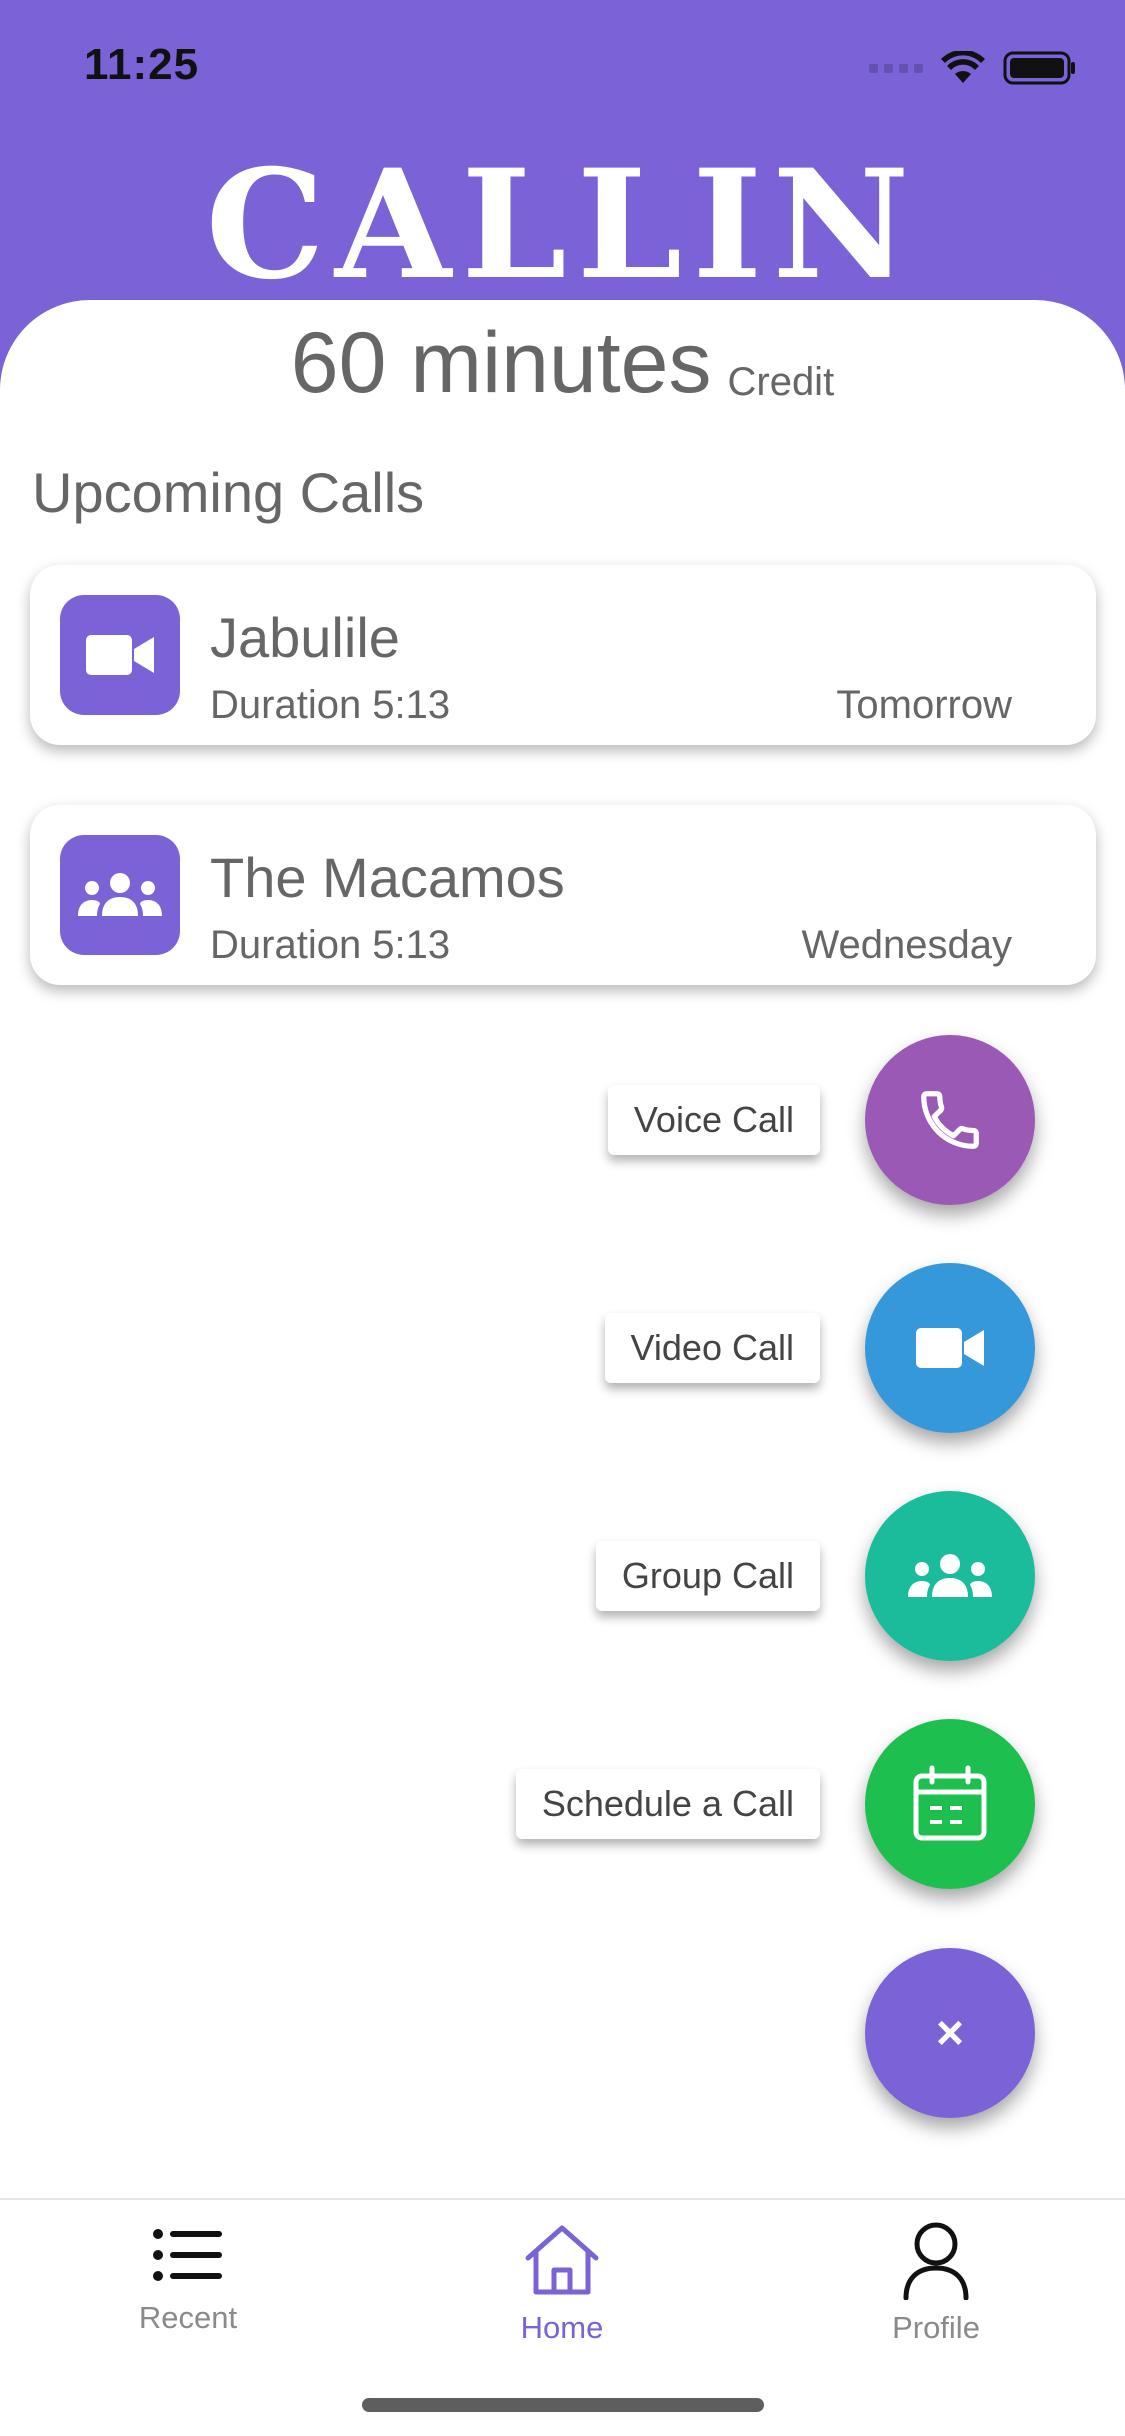 The width and height of the screenshot is (1125, 2436). I want to click on tab-profile: Profile, so click(936, 2283).